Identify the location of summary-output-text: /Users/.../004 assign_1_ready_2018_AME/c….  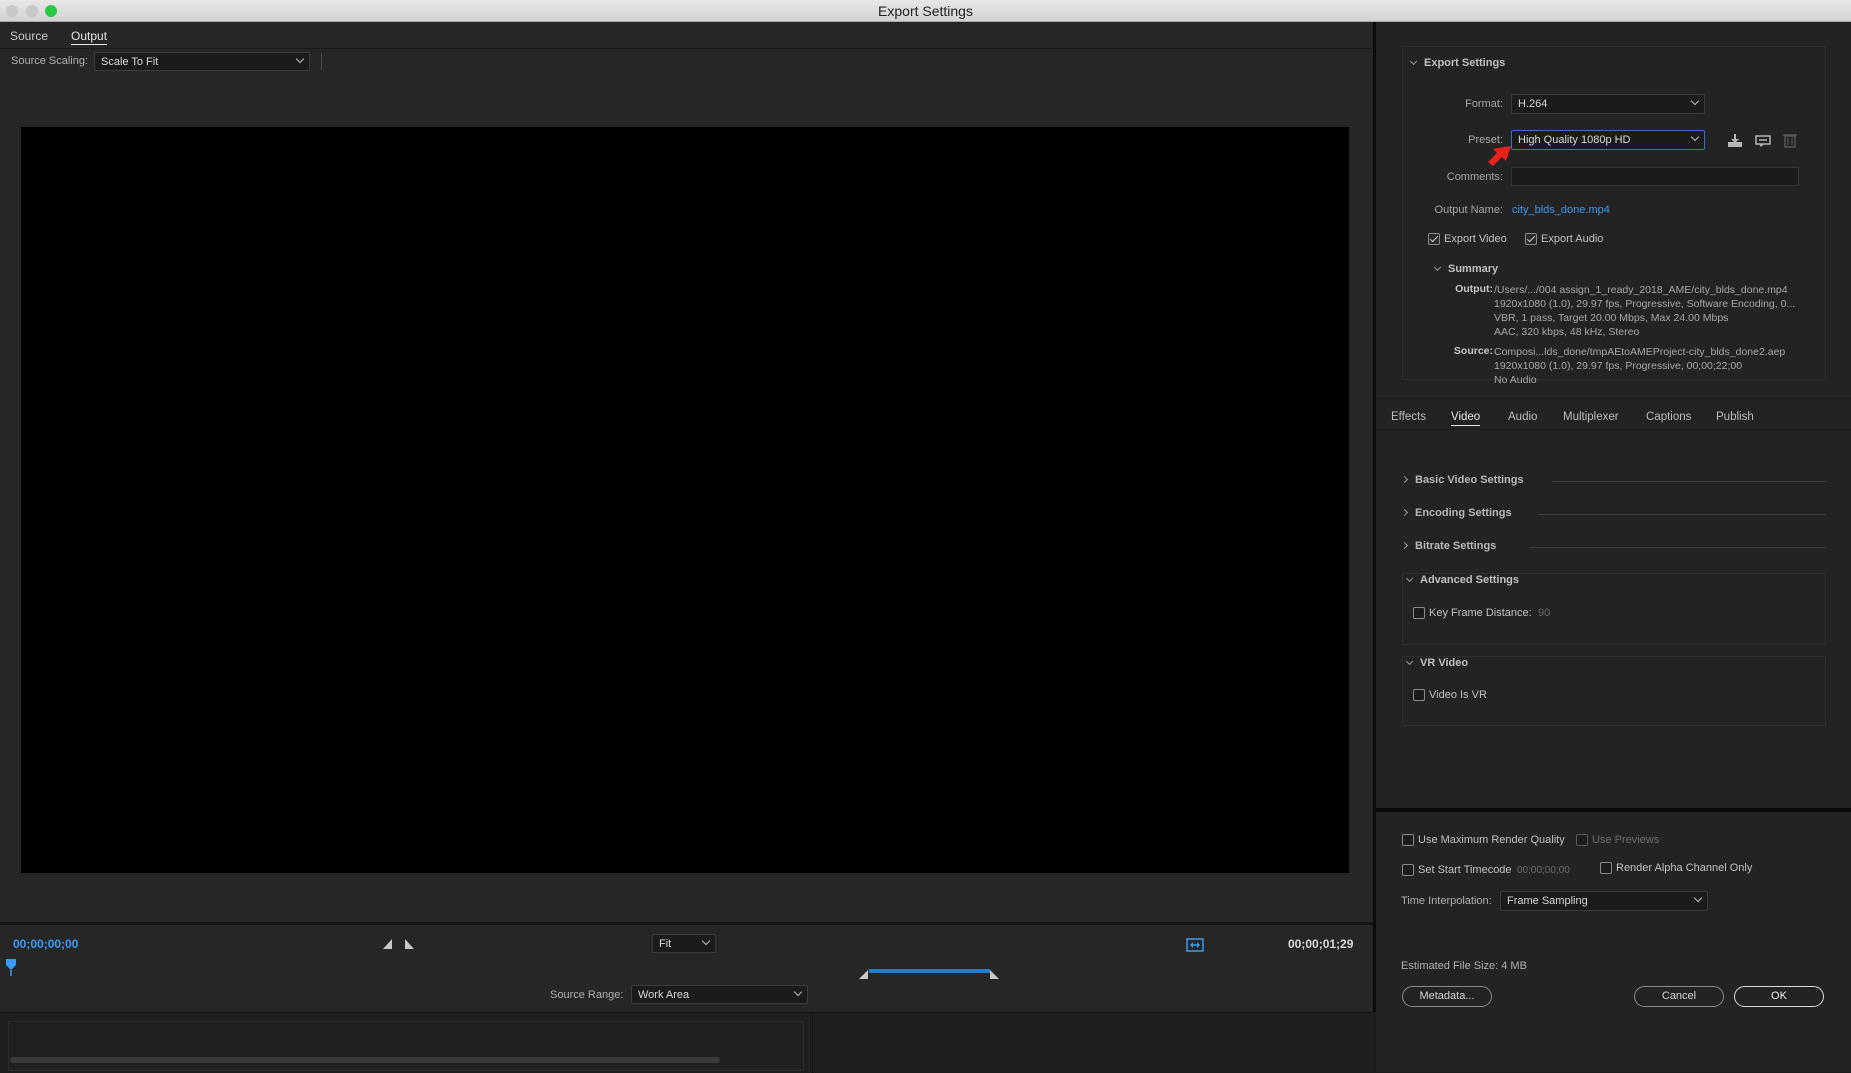
(1645, 311).